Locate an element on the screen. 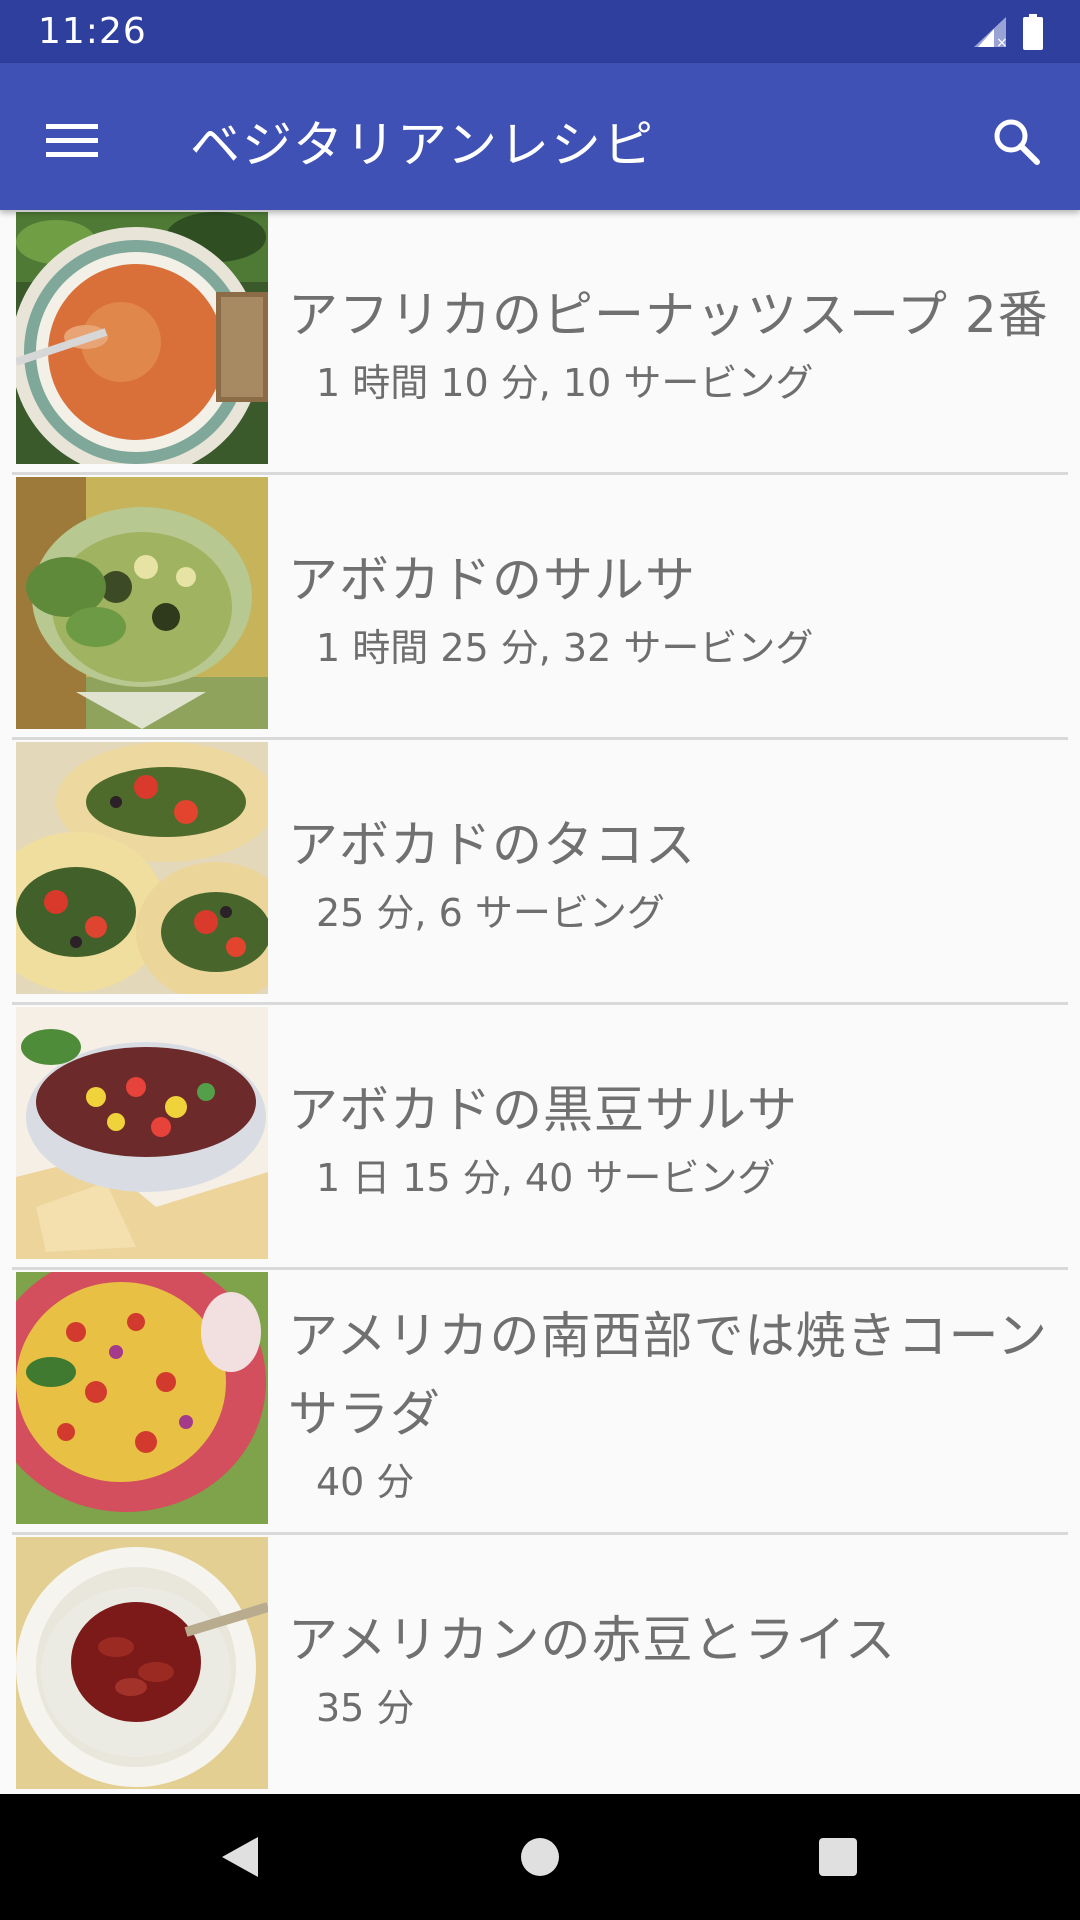  system-nav-bar is located at coordinates (540, 1857).